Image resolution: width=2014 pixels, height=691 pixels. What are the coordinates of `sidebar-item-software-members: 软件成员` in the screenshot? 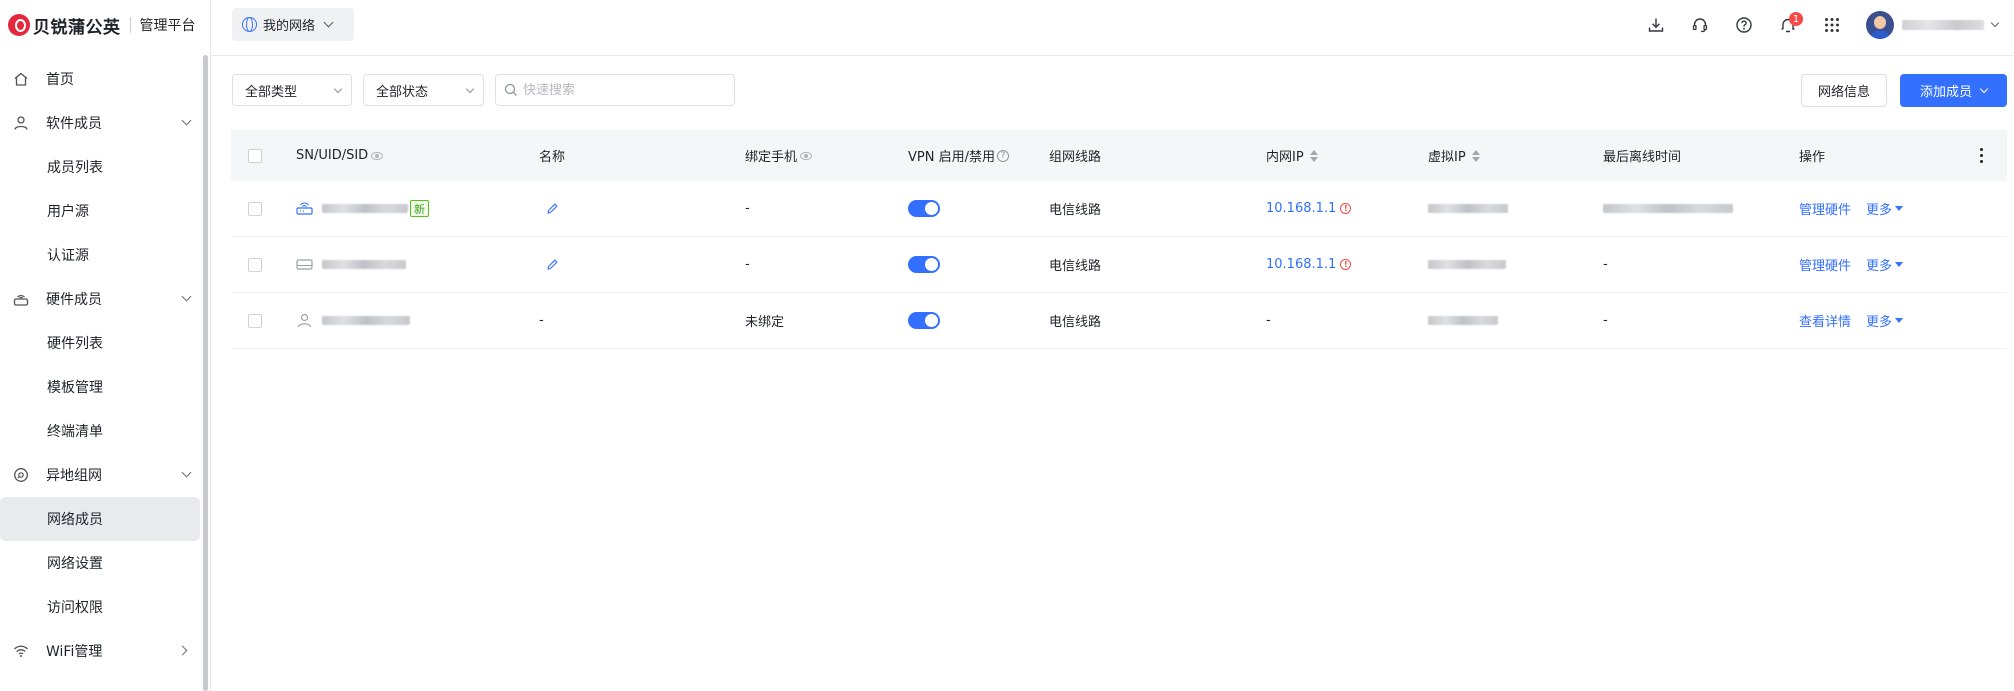 It's located at (103, 123).